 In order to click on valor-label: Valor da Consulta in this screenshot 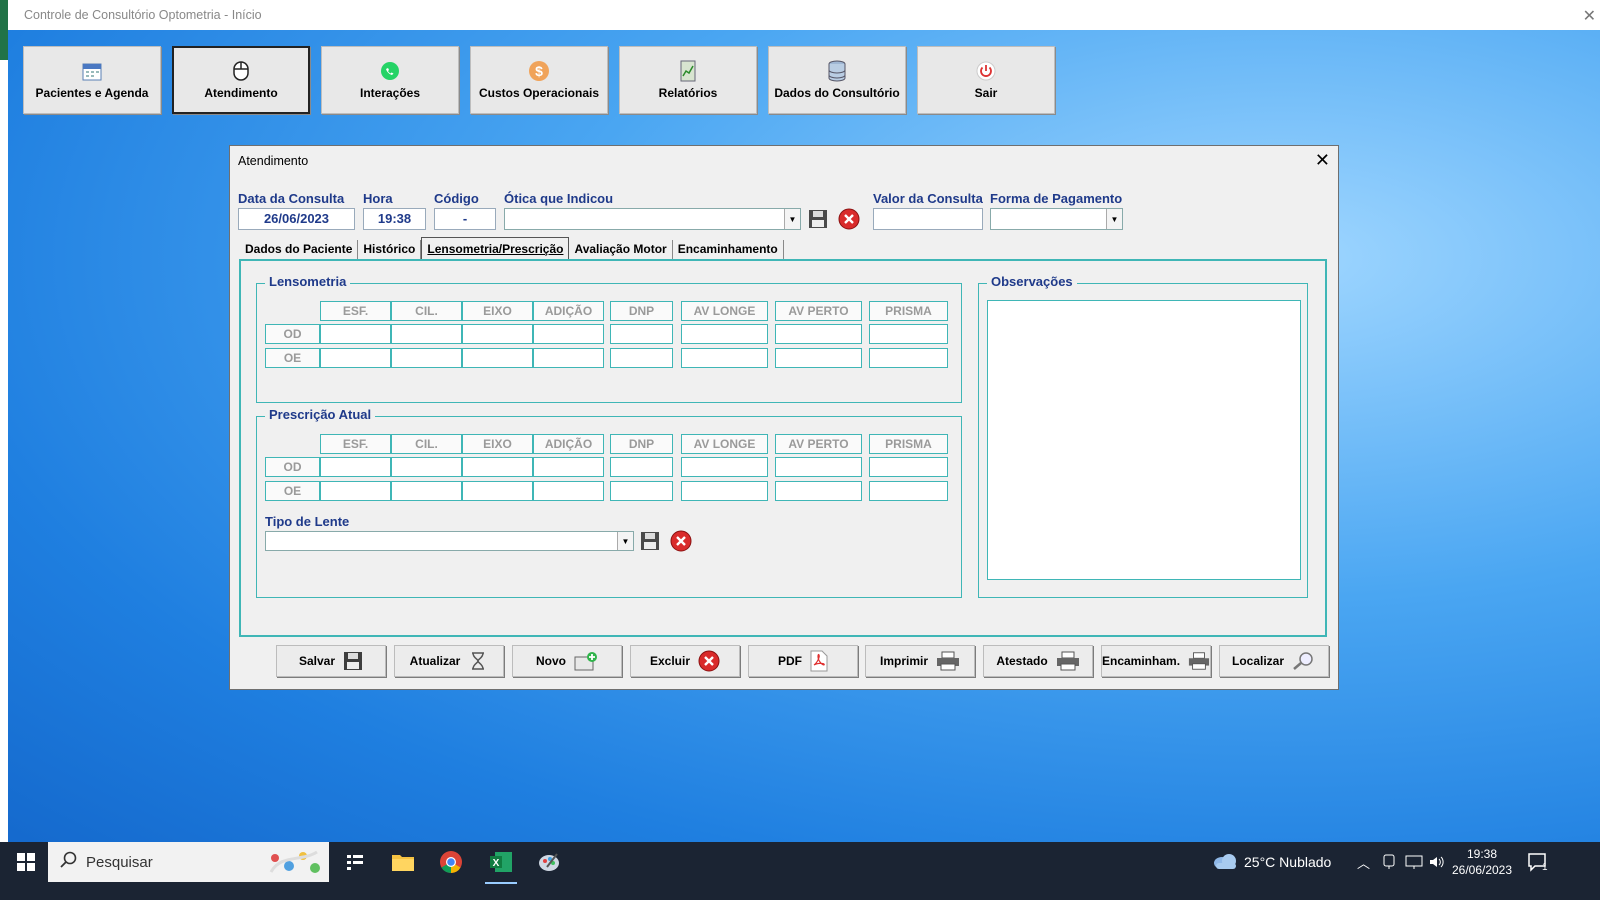, I will do `click(928, 198)`.